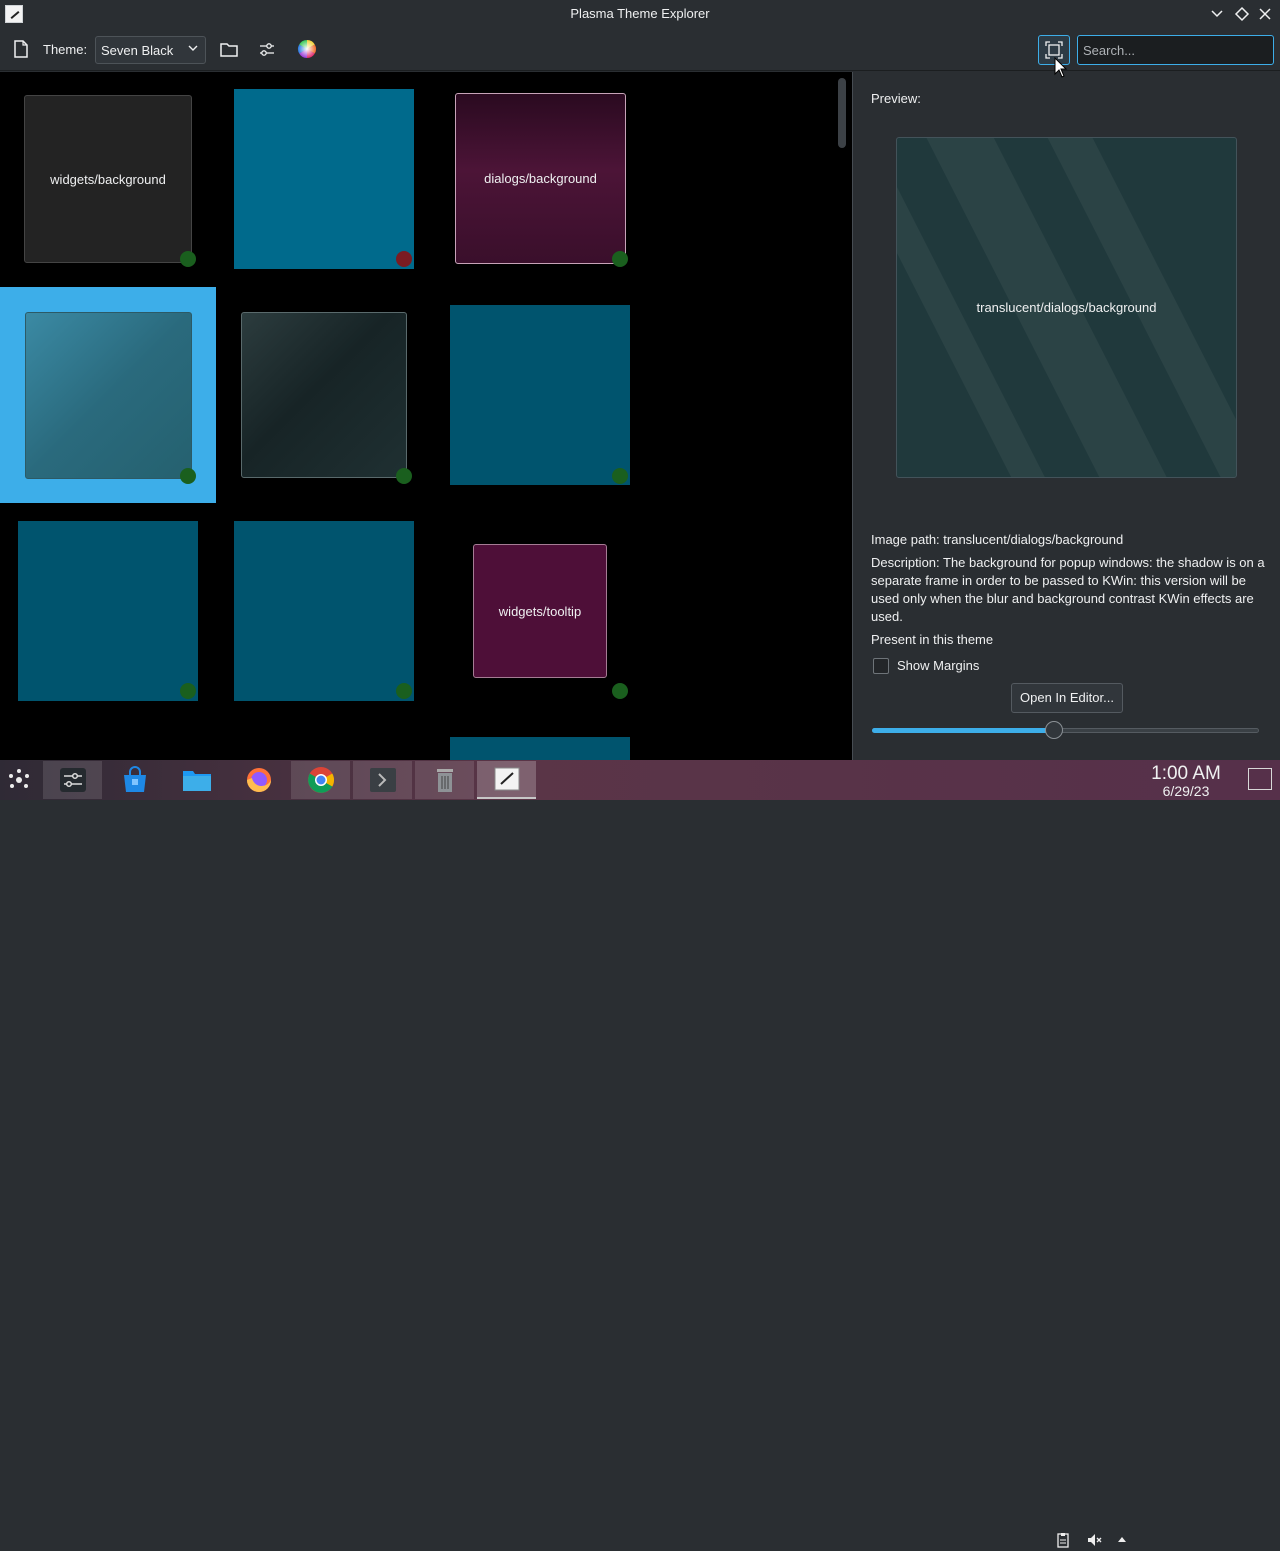 This screenshot has width=1280, height=1551. What do you see at coordinates (932, 639) in the screenshot?
I see `presence-text: Present in this theme` at bounding box center [932, 639].